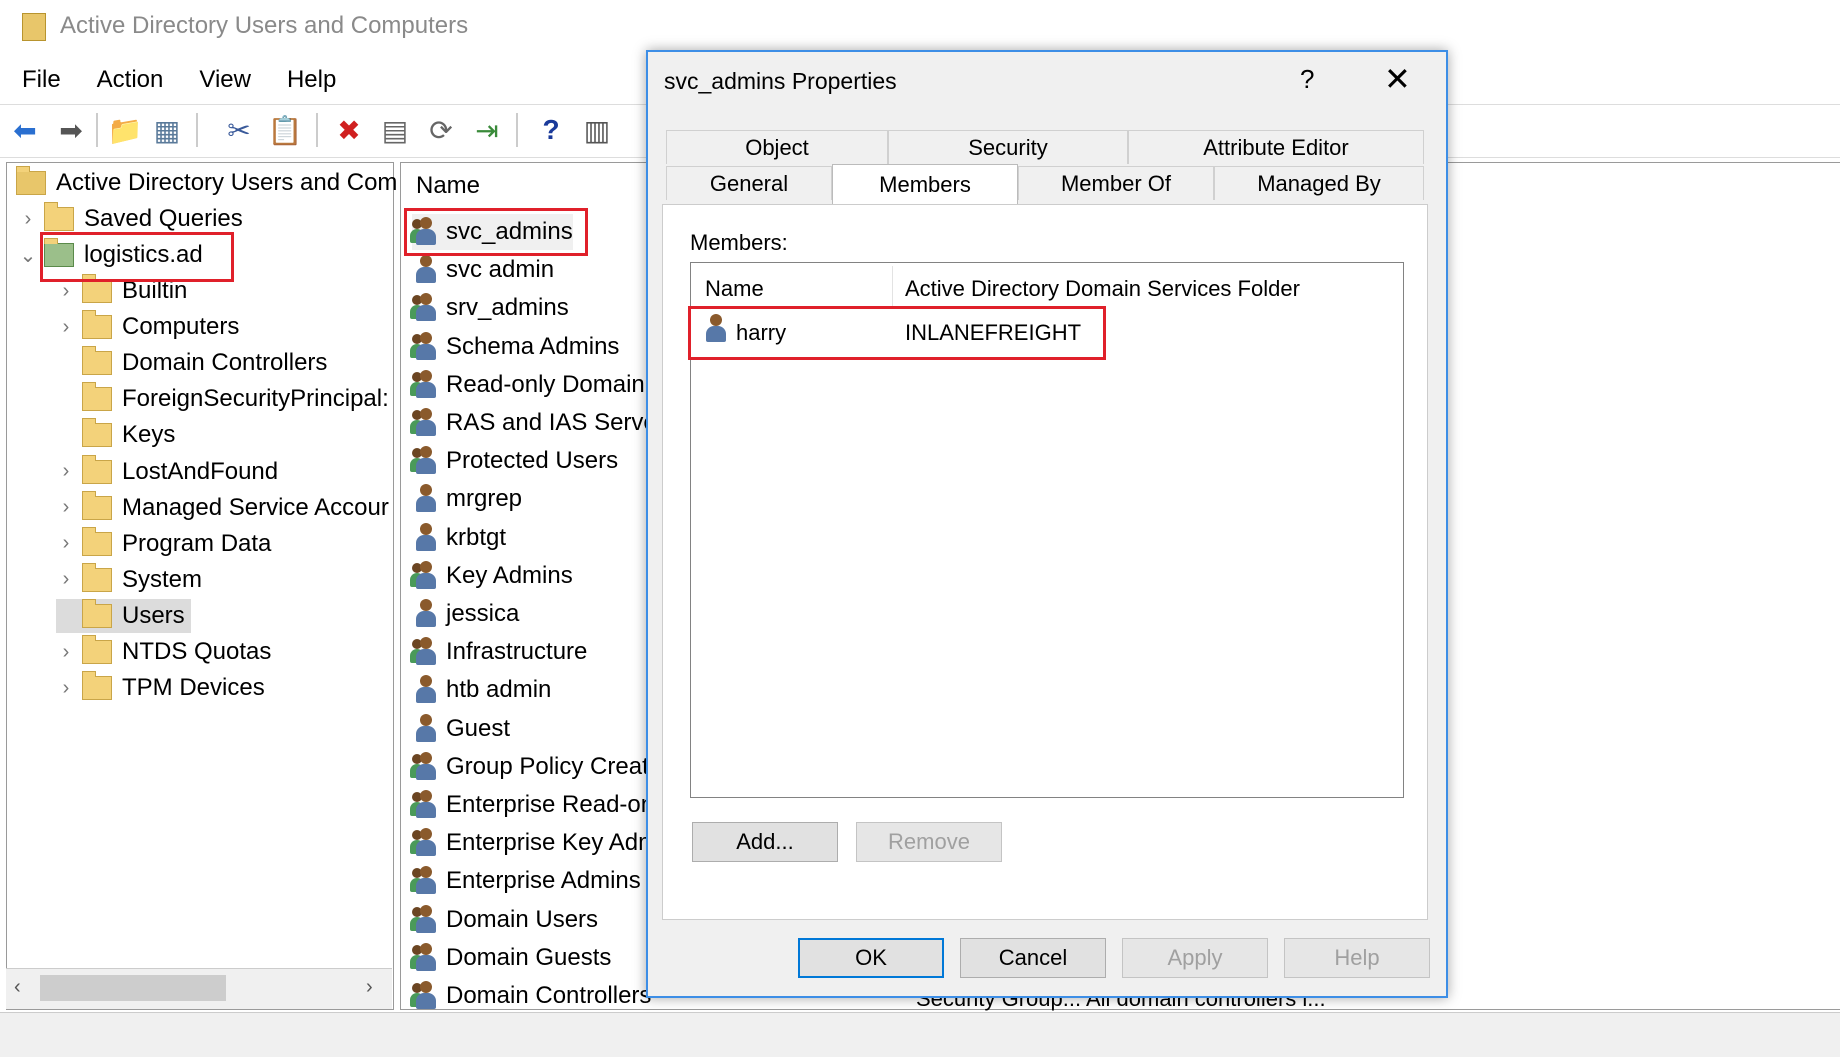 Image resolution: width=1840 pixels, height=1057 pixels. I want to click on column-divider, so click(892, 286).